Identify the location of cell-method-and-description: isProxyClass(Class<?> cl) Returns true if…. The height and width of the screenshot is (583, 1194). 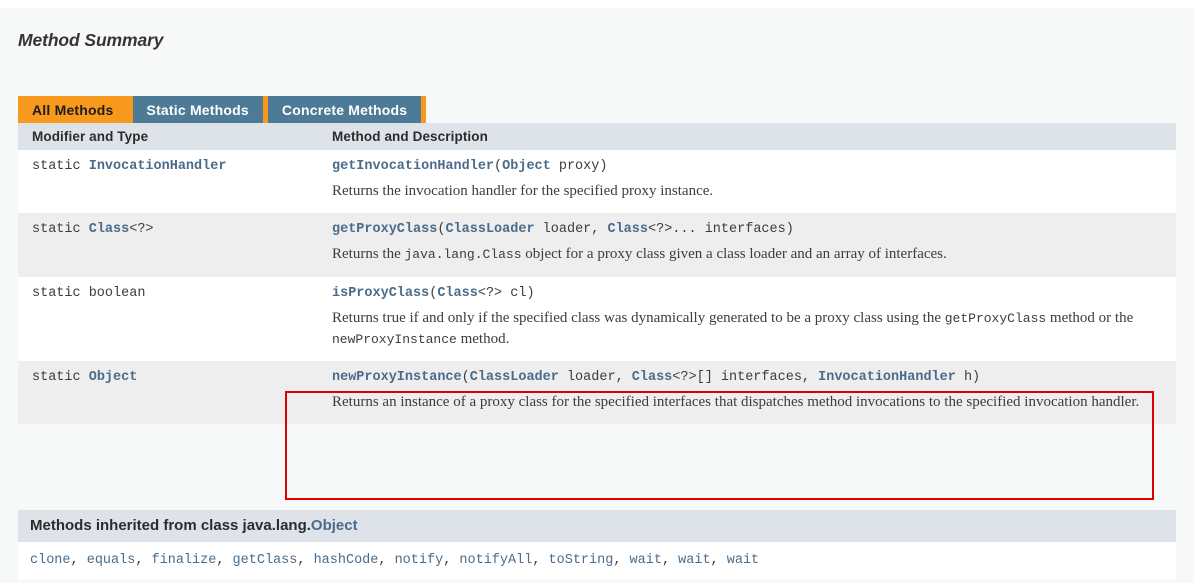
(747, 319).